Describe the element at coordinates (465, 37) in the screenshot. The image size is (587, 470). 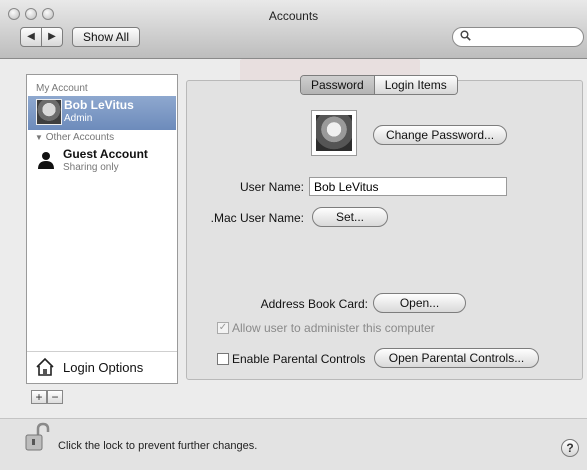
I see `search-icon` at that location.